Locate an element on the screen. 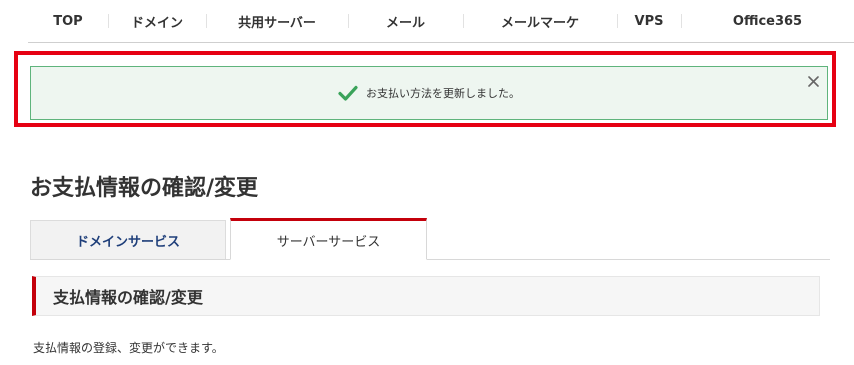 The image size is (854, 365). notice-message: お支払い方法を更新しました。 is located at coordinates (443, 93).